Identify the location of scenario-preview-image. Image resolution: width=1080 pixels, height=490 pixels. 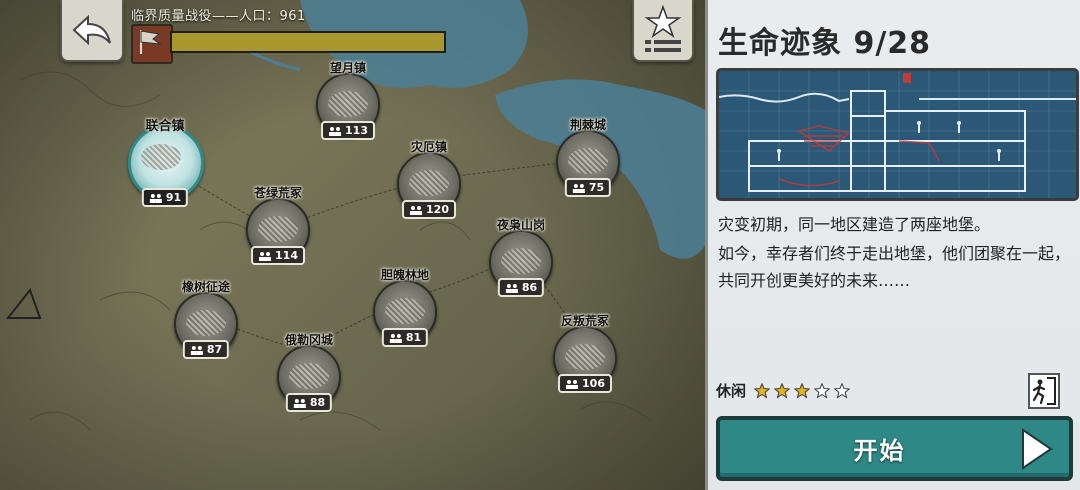
(897, 134).